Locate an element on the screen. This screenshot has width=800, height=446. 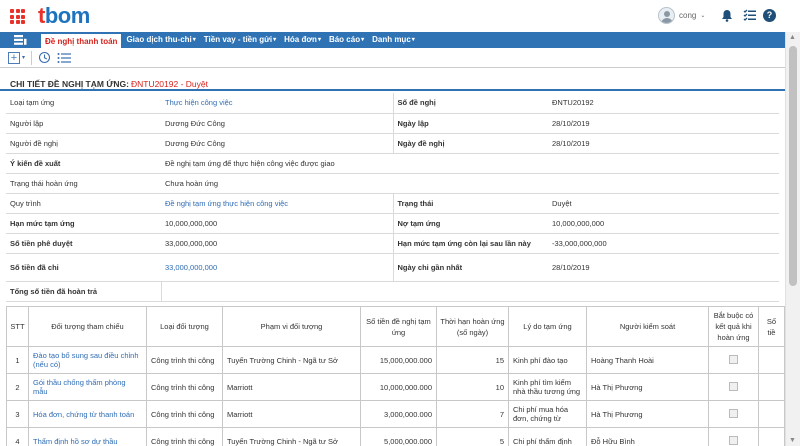
history-button is located at coordinates (44, 58).